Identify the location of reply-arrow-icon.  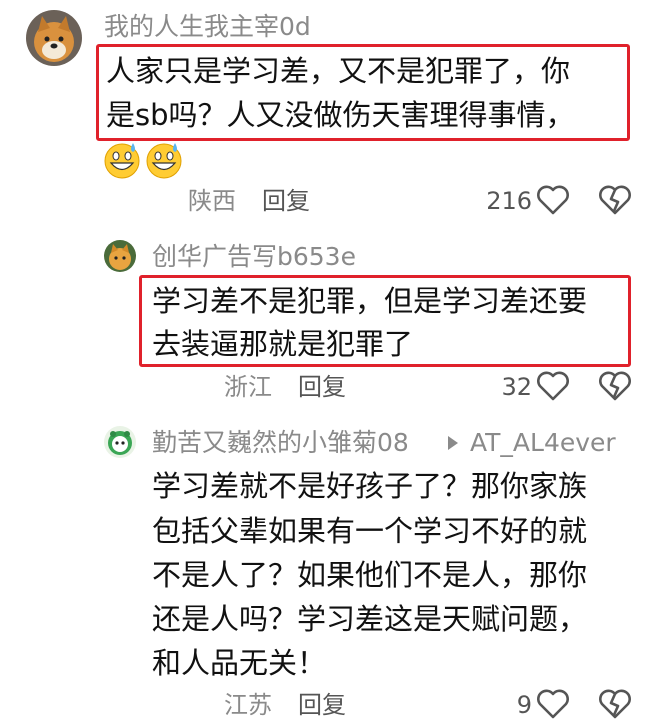
(453, 445).